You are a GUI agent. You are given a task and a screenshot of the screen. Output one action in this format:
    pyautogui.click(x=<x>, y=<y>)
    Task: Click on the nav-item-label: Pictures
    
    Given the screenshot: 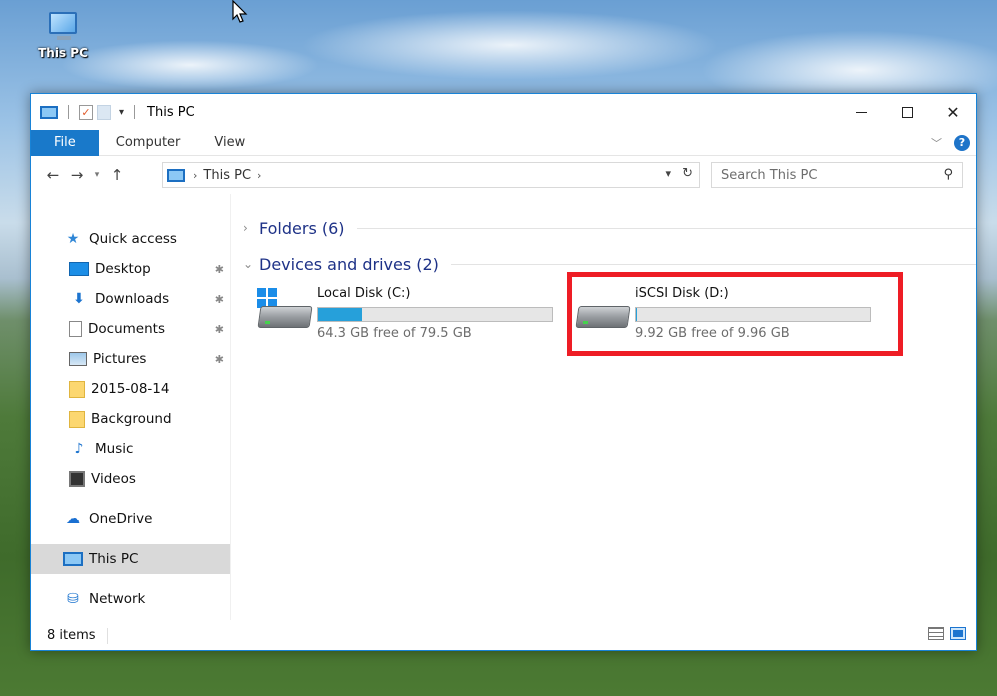 What is the action you would take?
    pyautogui.click(x=120, y=359)
    